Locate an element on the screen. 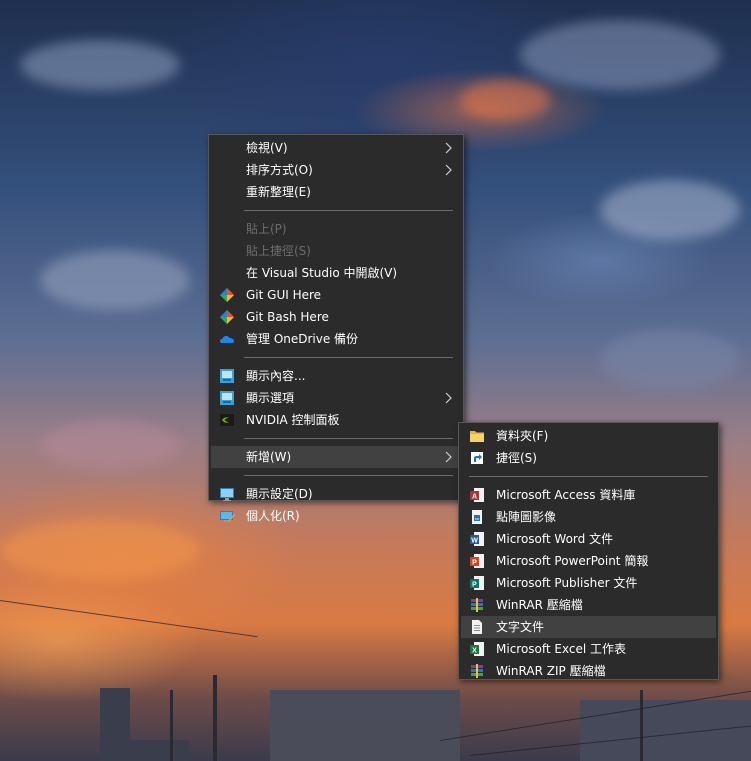 The image size is (751, 761). word-icon: W is located at coordinates (477, 539).